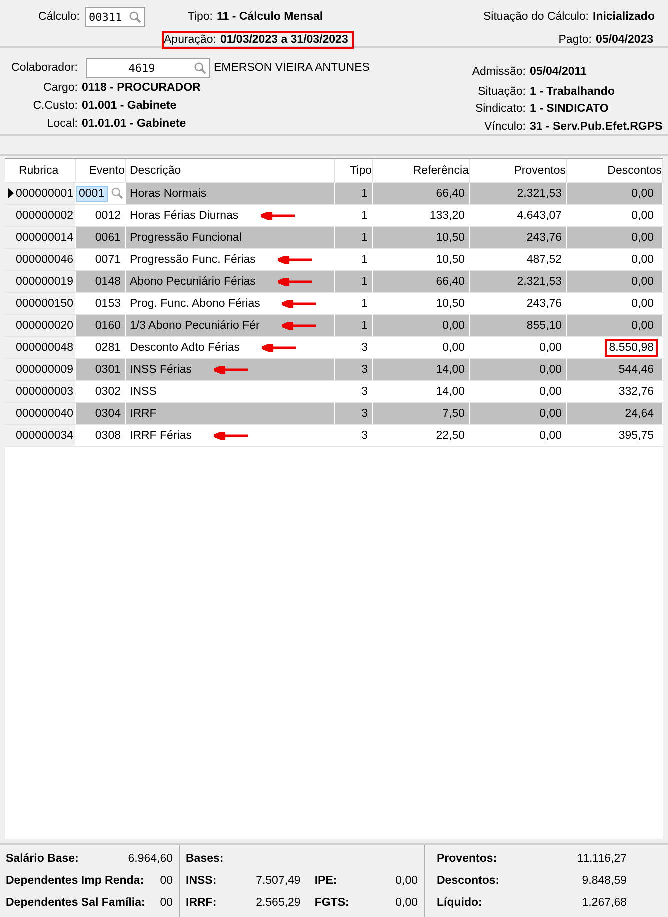 The image size is (668, 917). Describe the element at coordinates (185, 348) in the screenshot. I see `description-cell: Desconto Adto Férias` at that location.